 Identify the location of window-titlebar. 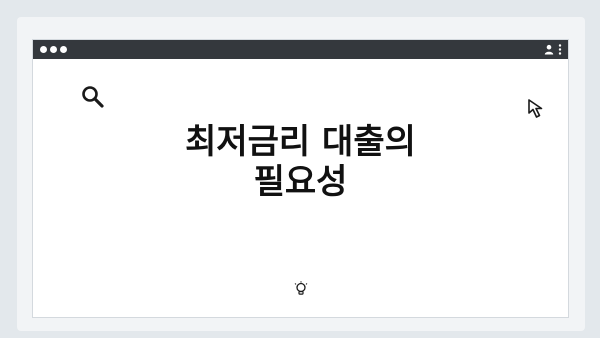
(300, 49).